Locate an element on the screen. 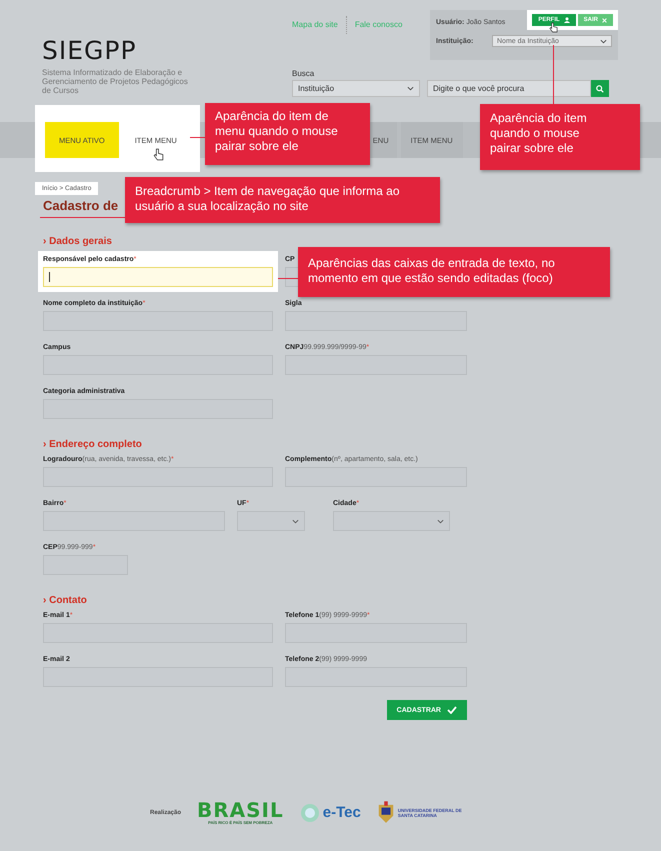  annotation-tooltip: Breadcrumb > Item de navegação que informa ao usuário a sua localização no site is located at coordinates (282, 200).